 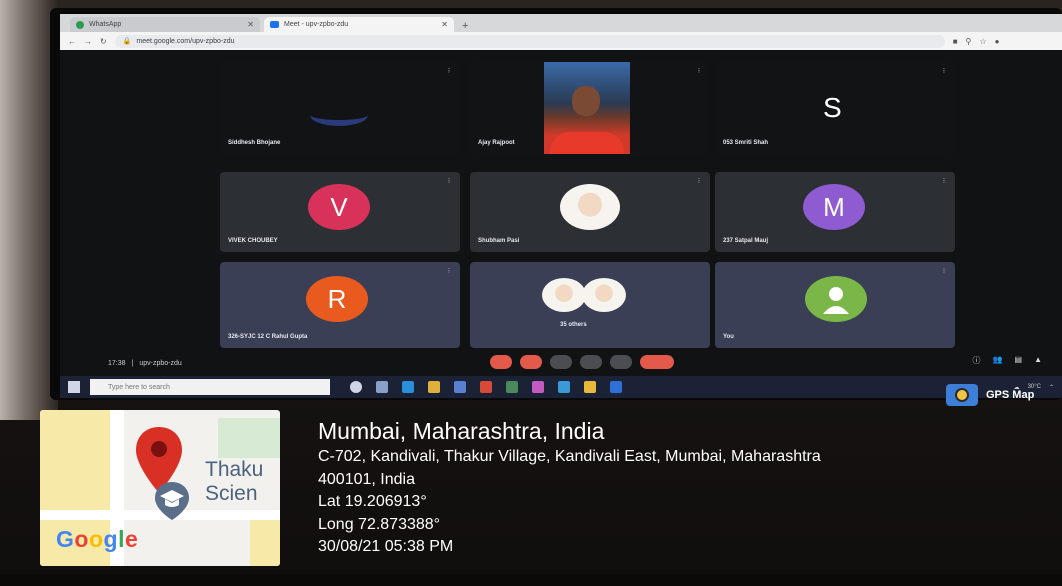 I want to click on map-place-line: Scien, so click(x=231, y=493).